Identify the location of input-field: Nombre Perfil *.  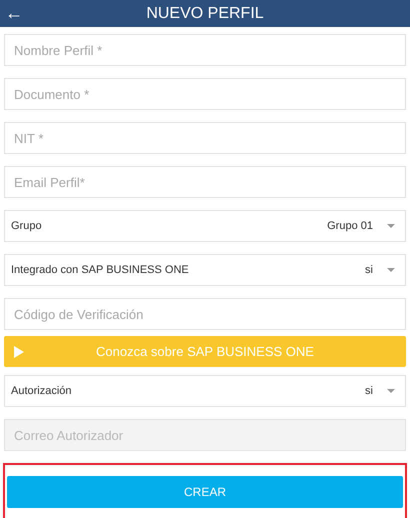
(205, 50).